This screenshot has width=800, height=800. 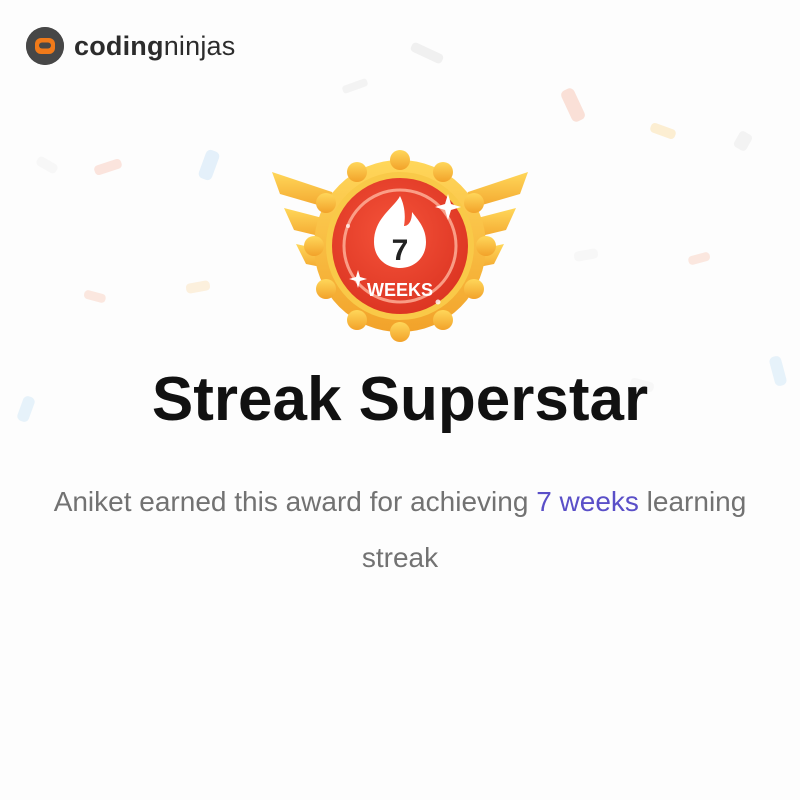 I want to click on badge-number: 7, so click(x=400, y=250).